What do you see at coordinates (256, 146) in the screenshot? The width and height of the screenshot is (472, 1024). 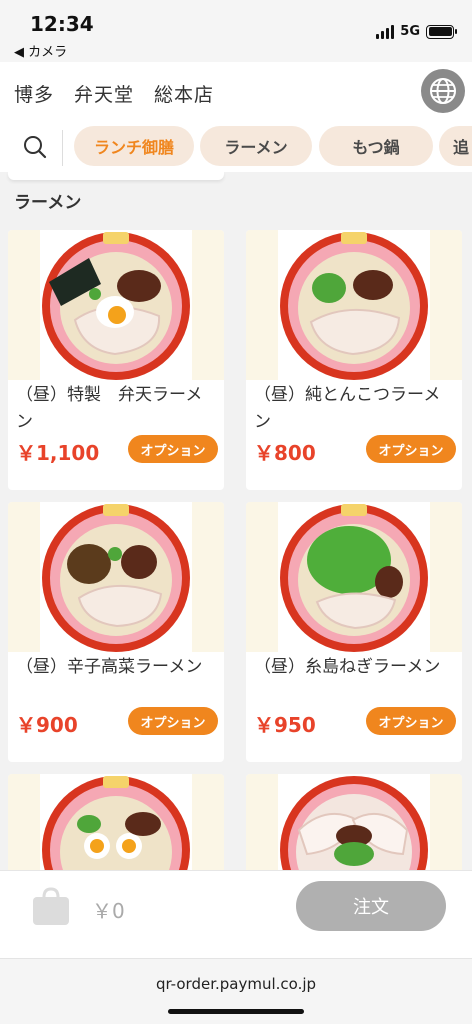 I see `category-tab-ramen: ラーメン` at bounding box center [256, 146].